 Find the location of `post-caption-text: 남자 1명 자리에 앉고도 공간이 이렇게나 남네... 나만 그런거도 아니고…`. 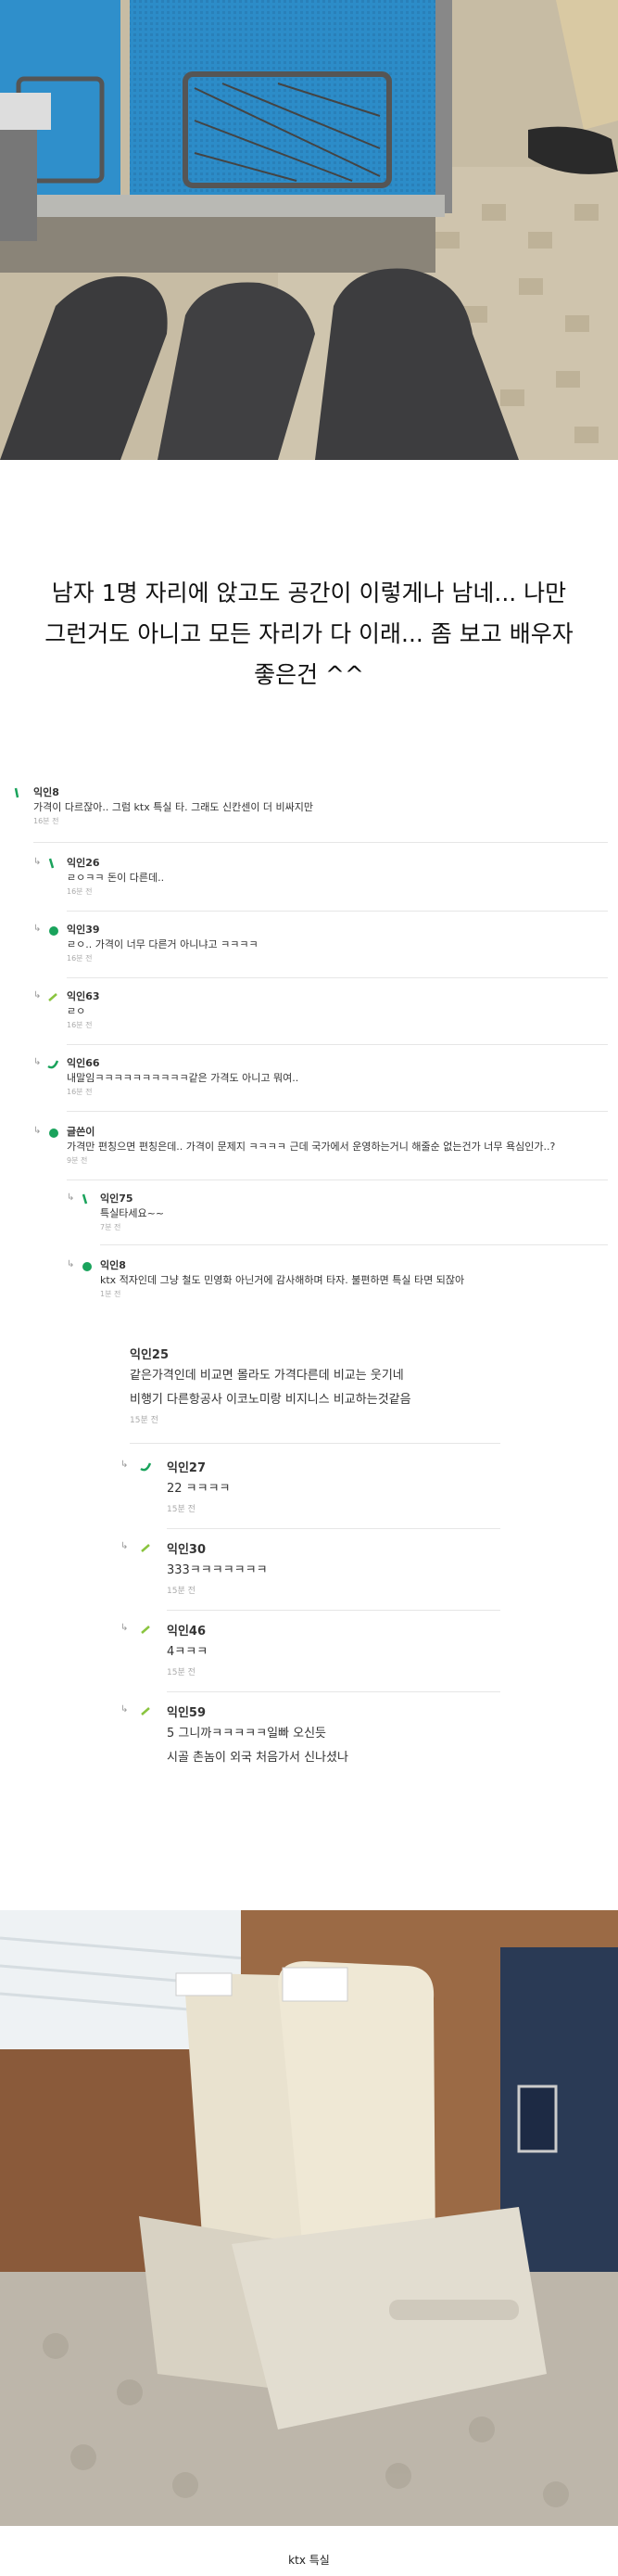

post-caption-text: 남자 1명 자리에 앉고도 공간이 이렇게나 남네... 나만 그런거도 아니고… is located at coordinates (309, 634).